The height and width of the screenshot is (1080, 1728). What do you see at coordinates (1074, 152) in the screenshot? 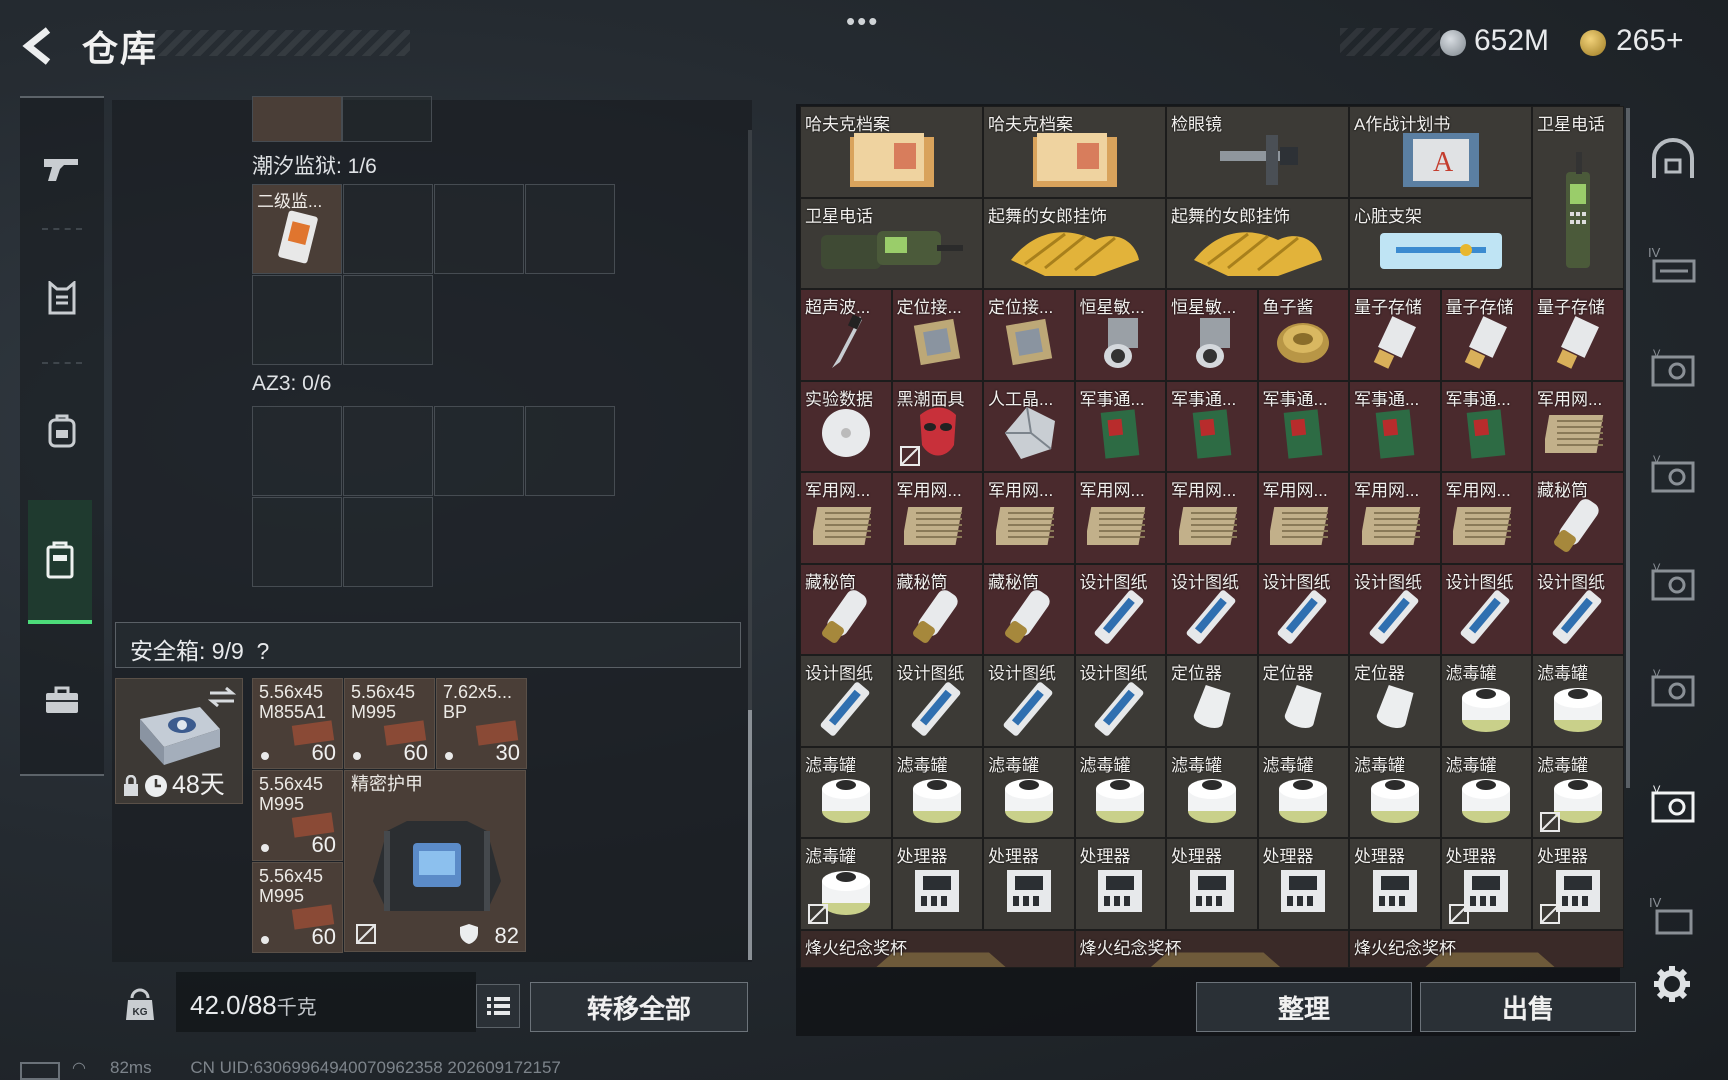
I see `stash-item: 哈夫克档案` at bounding box center [1074, 152].